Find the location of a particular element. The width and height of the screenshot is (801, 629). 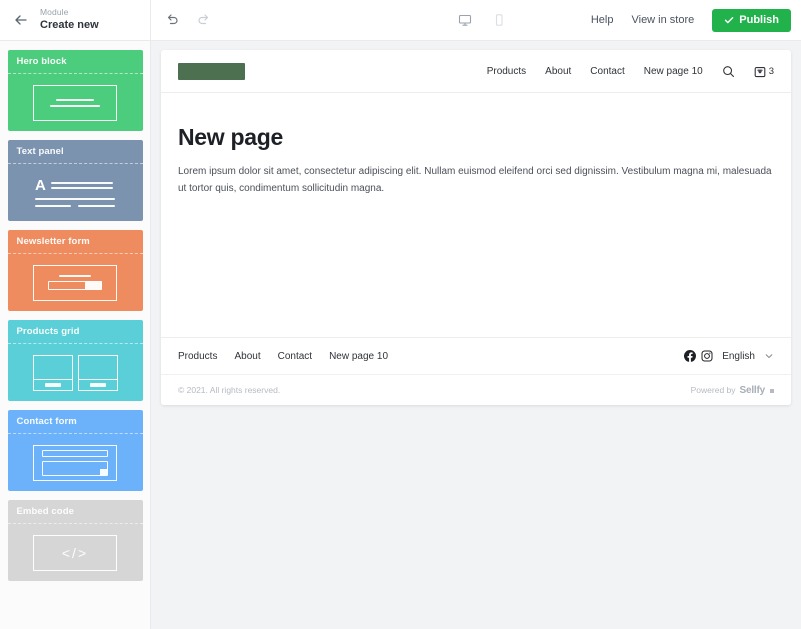

code-glyph: </> is located at coordinates (75, 552).